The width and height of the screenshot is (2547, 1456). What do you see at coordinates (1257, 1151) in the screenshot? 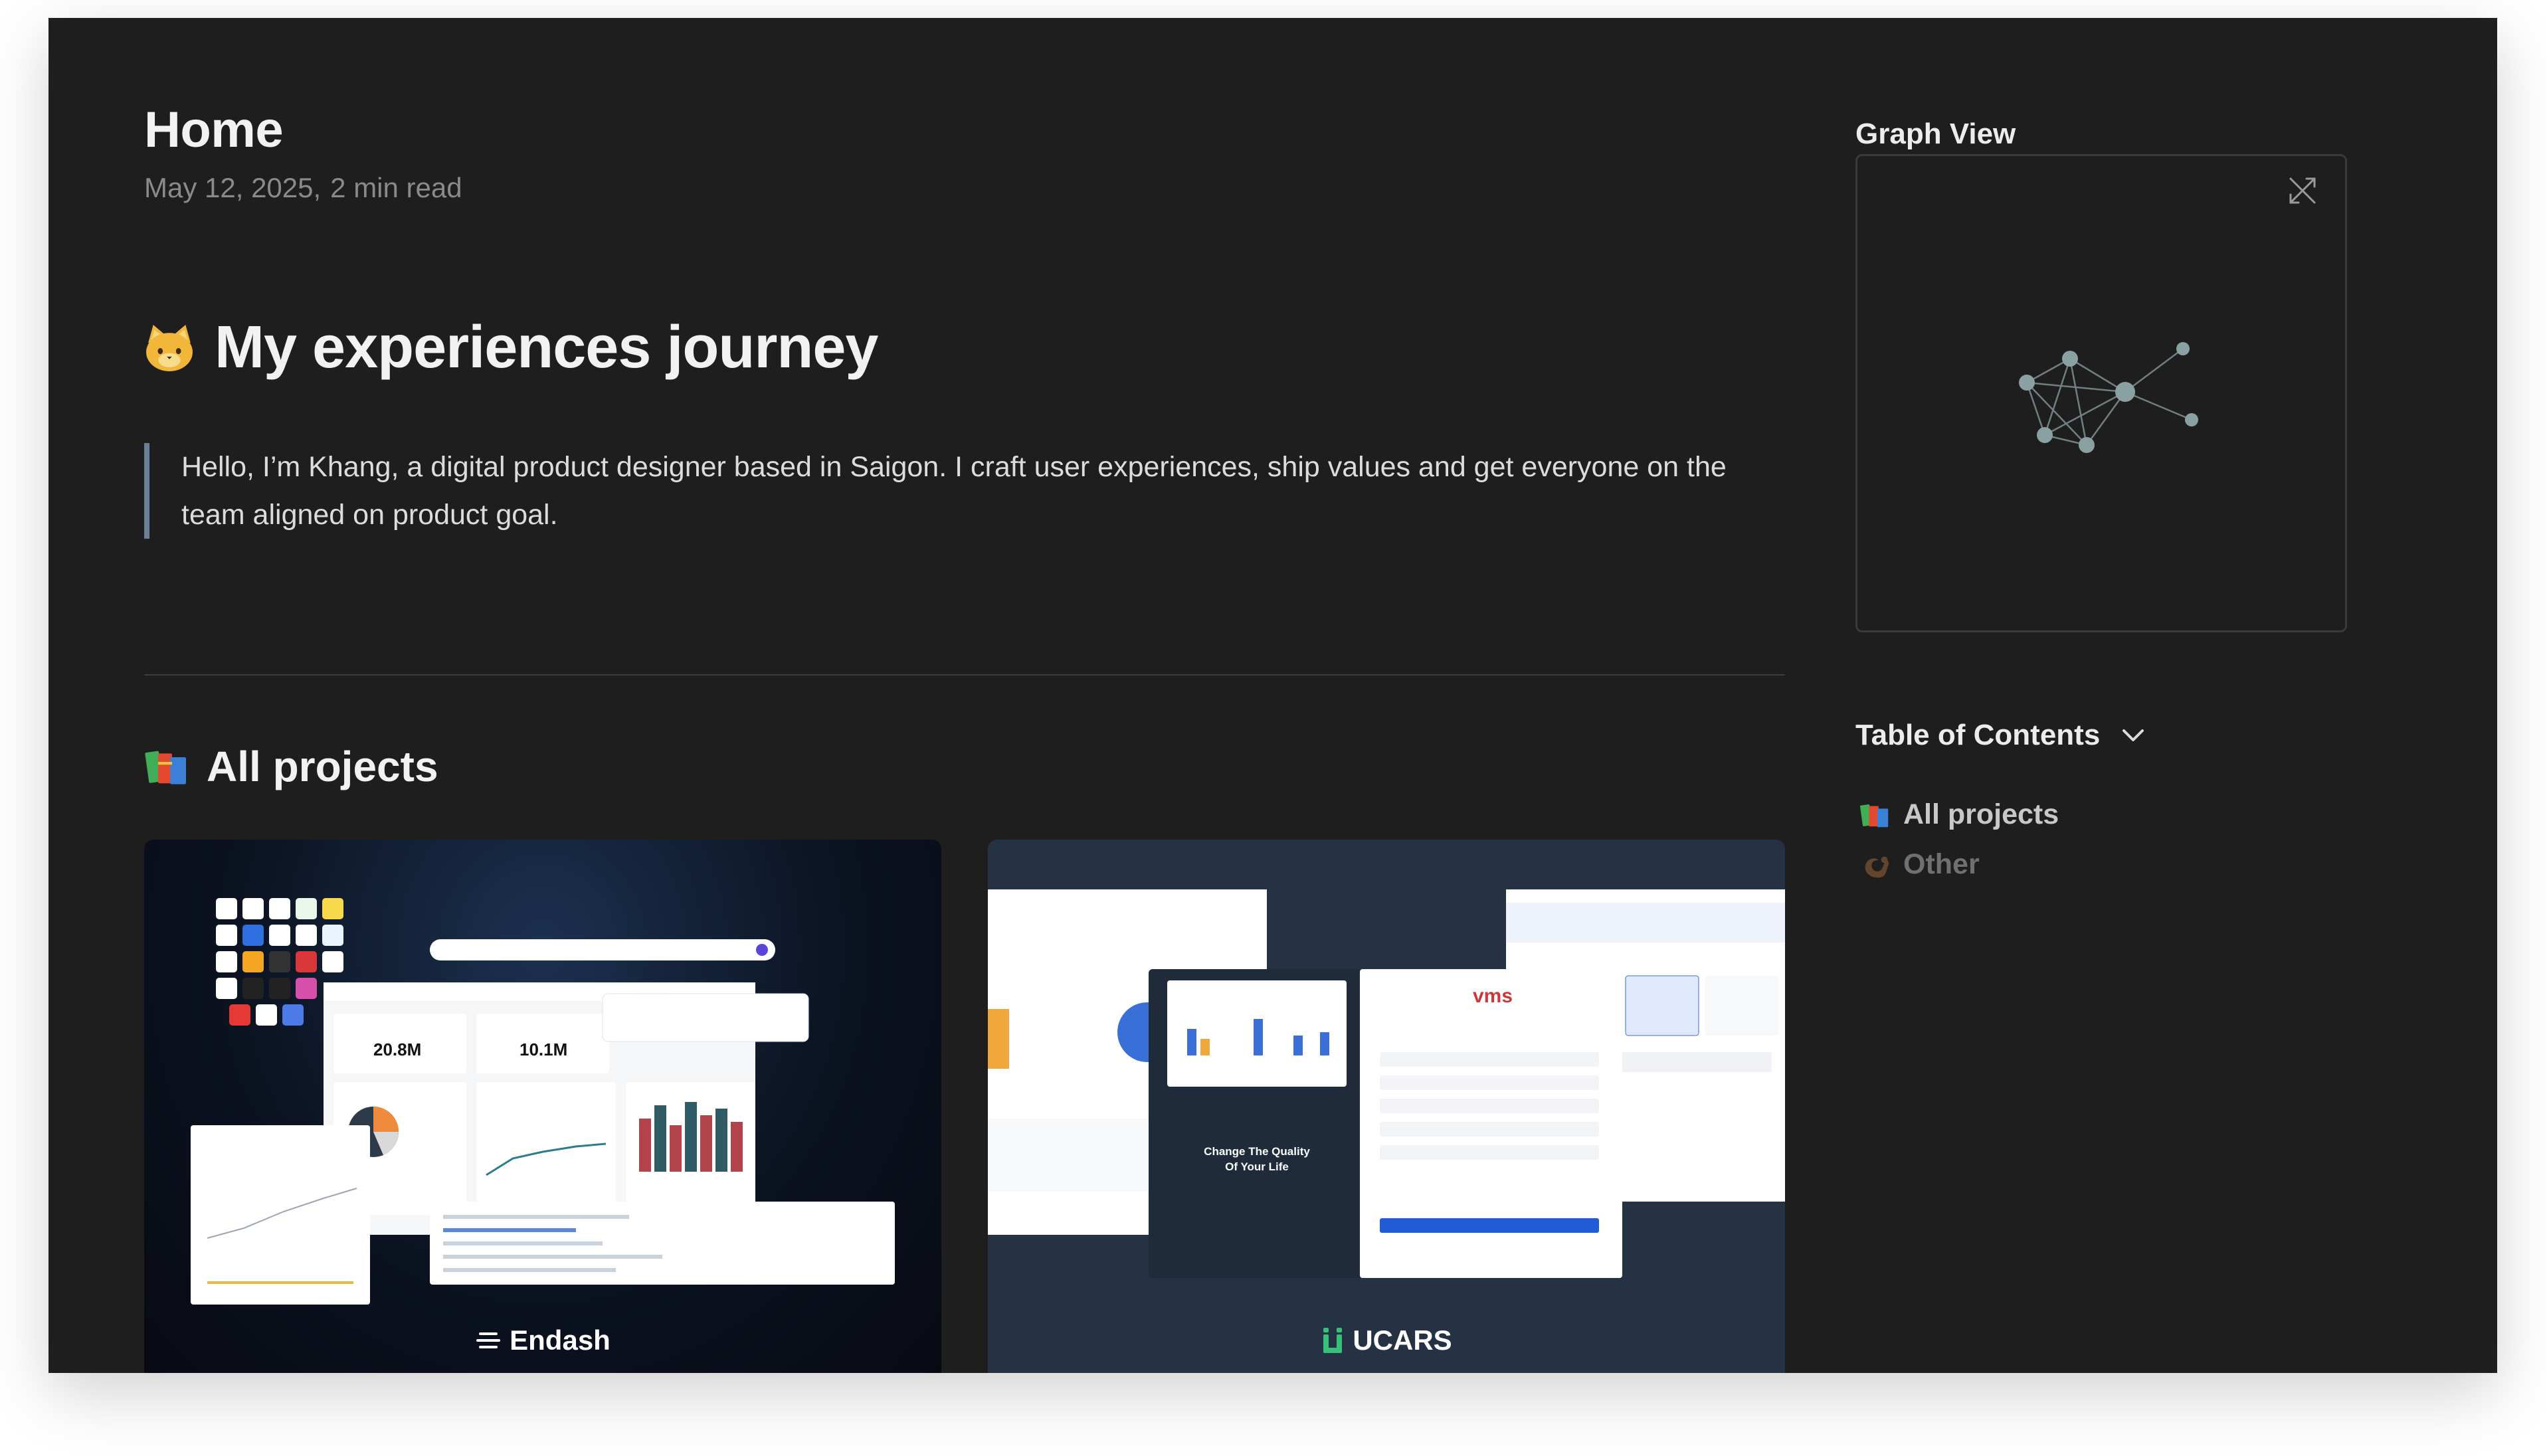
I see `svg-text: Change The Quality` at bounding box center [1257, 1151].